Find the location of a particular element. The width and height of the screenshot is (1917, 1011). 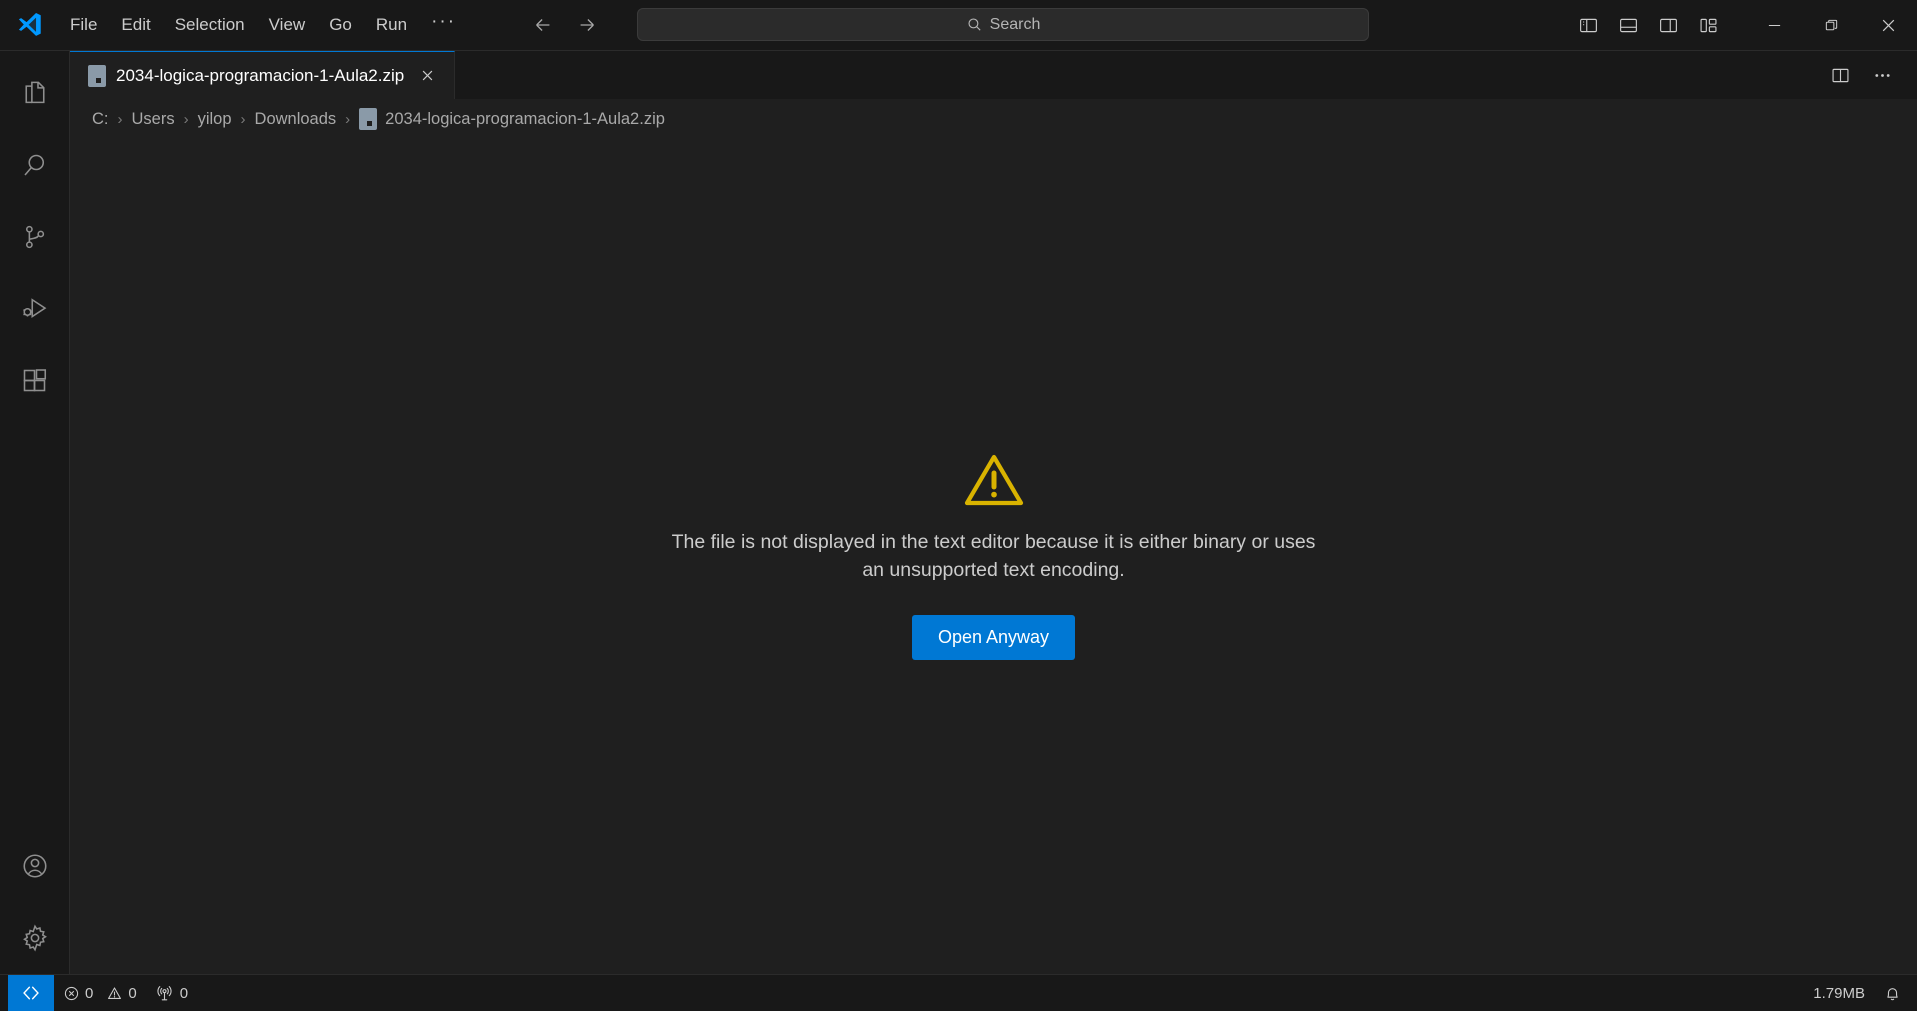

breadcrumb-item-users: Users is located at coordinates (153, 119).